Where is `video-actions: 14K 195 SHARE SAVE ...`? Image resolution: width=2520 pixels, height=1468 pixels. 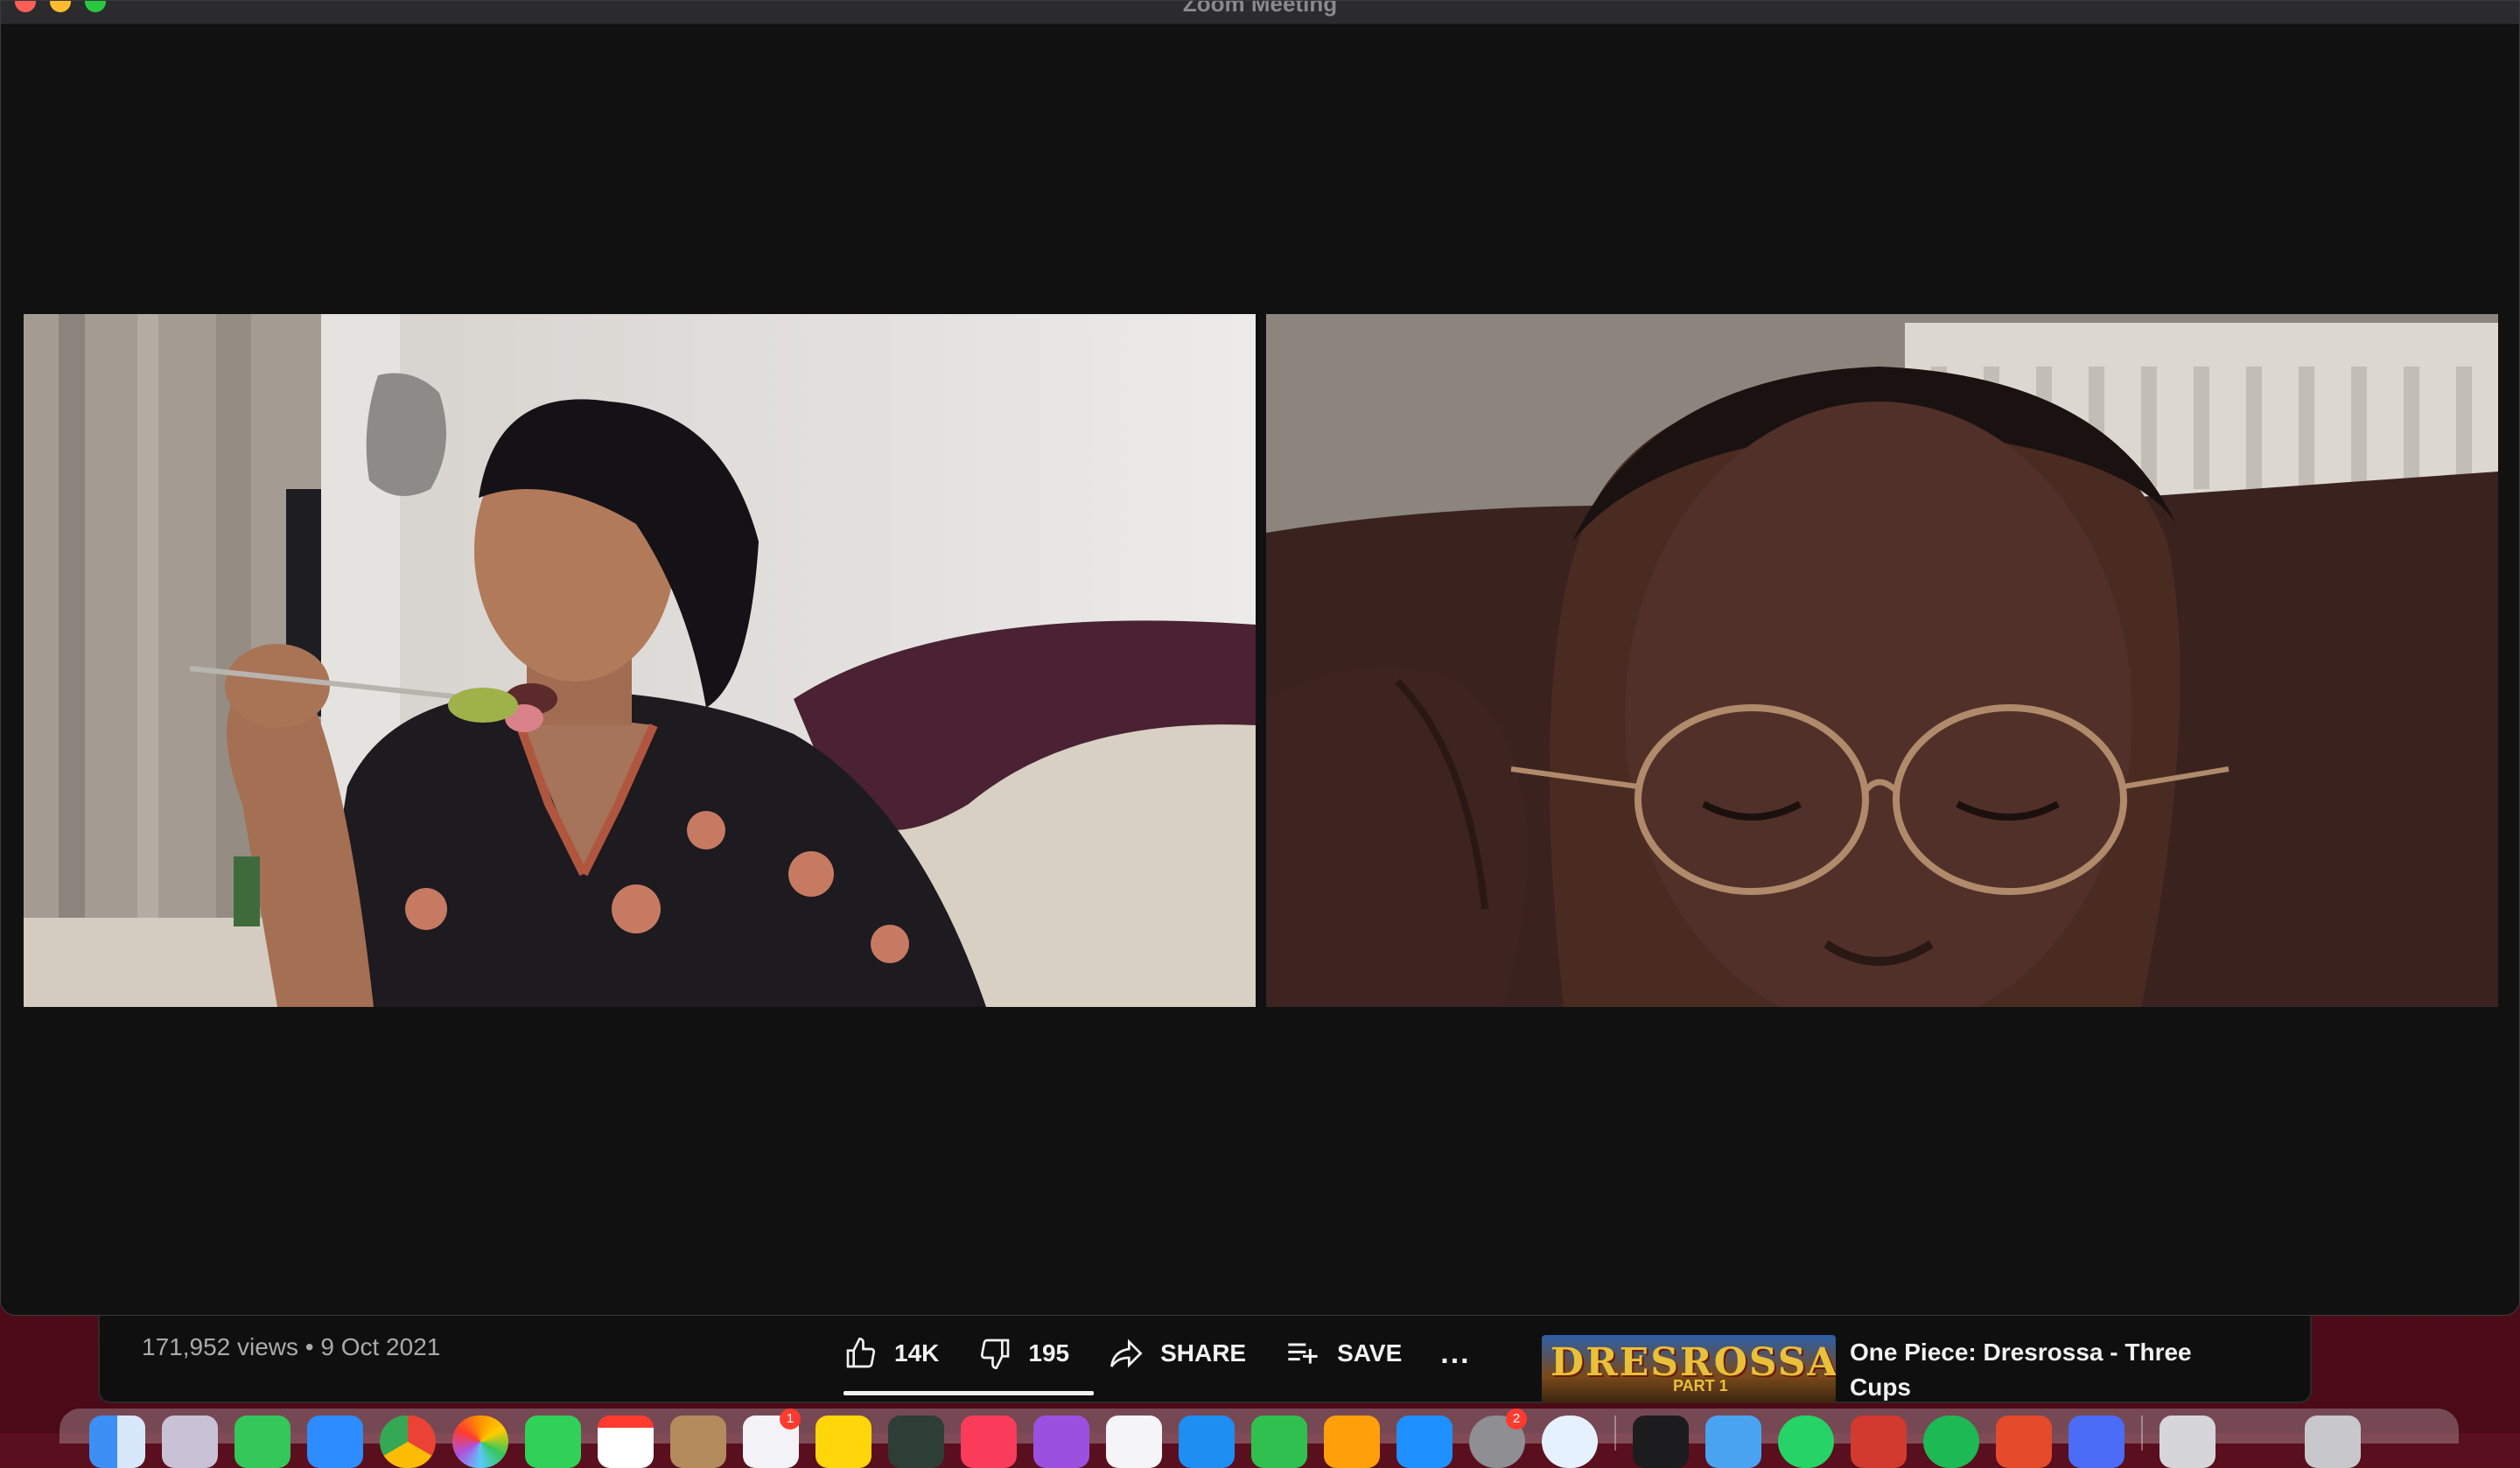 video-actions: 14K 195 SHARE SAVE ... is located at coordinates (1157, 1353).